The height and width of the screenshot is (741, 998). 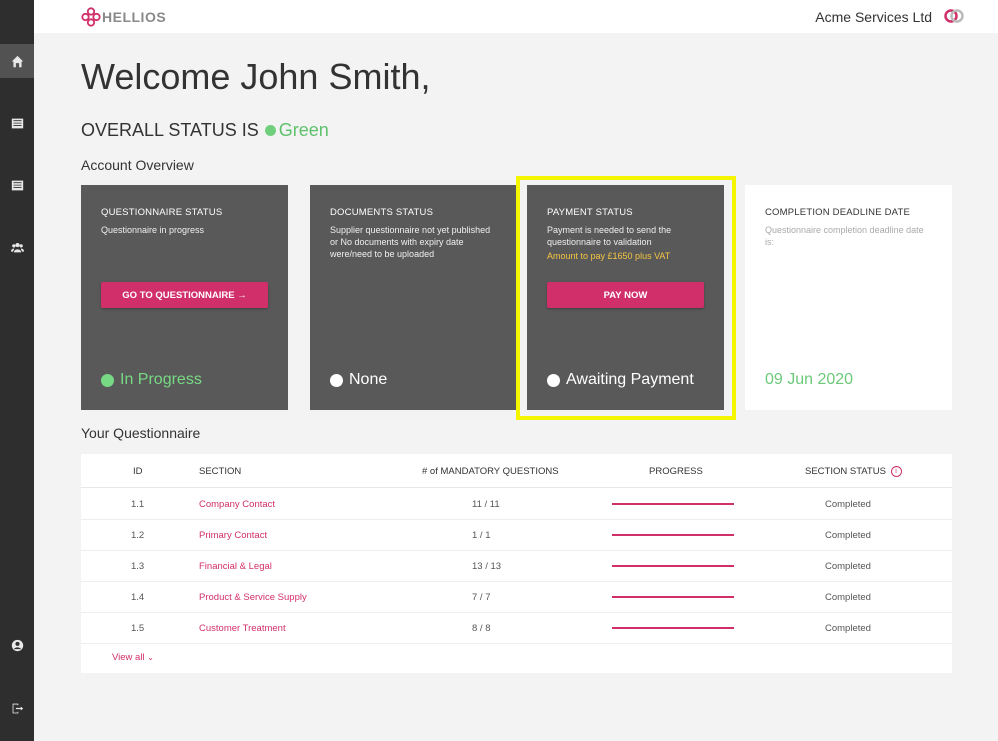 What do you see at coordinates (382, 212) in the screenshot?
I see `card-title: DOCUMENTS STATUS` at bounding box center [382, 212].